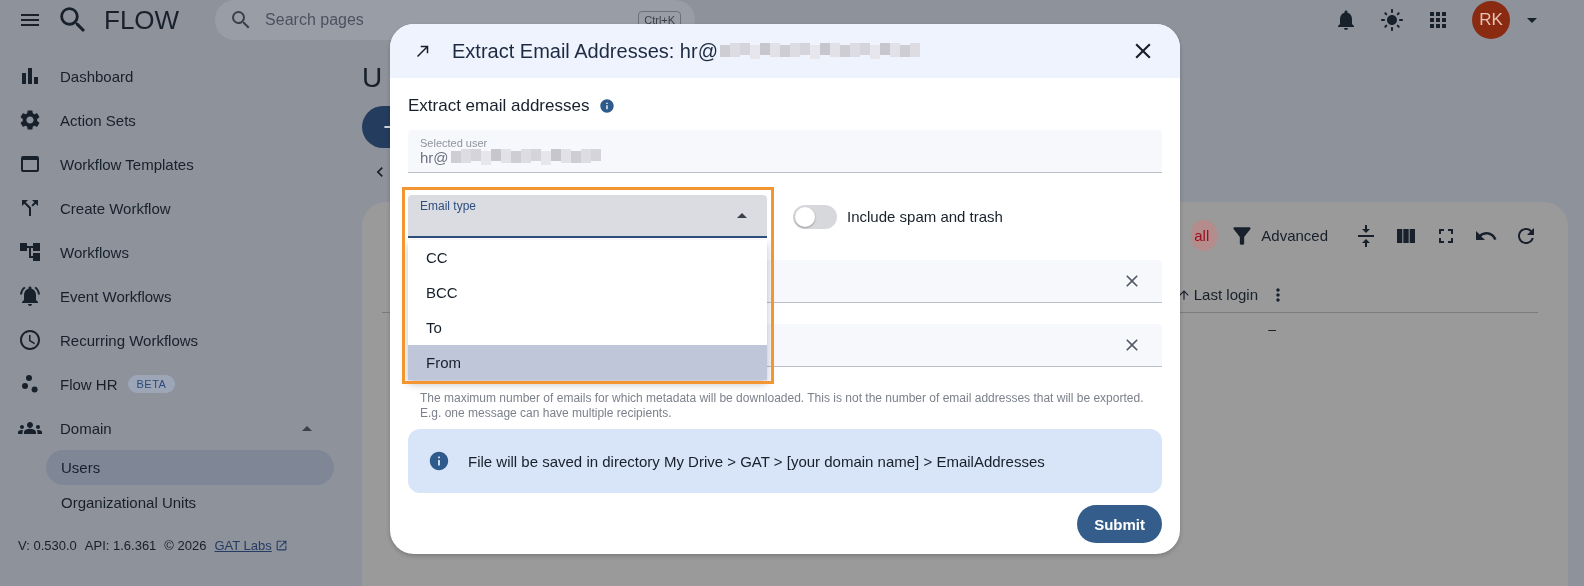  I want to click on sidebar-item: Workflows, so click(175, 252).